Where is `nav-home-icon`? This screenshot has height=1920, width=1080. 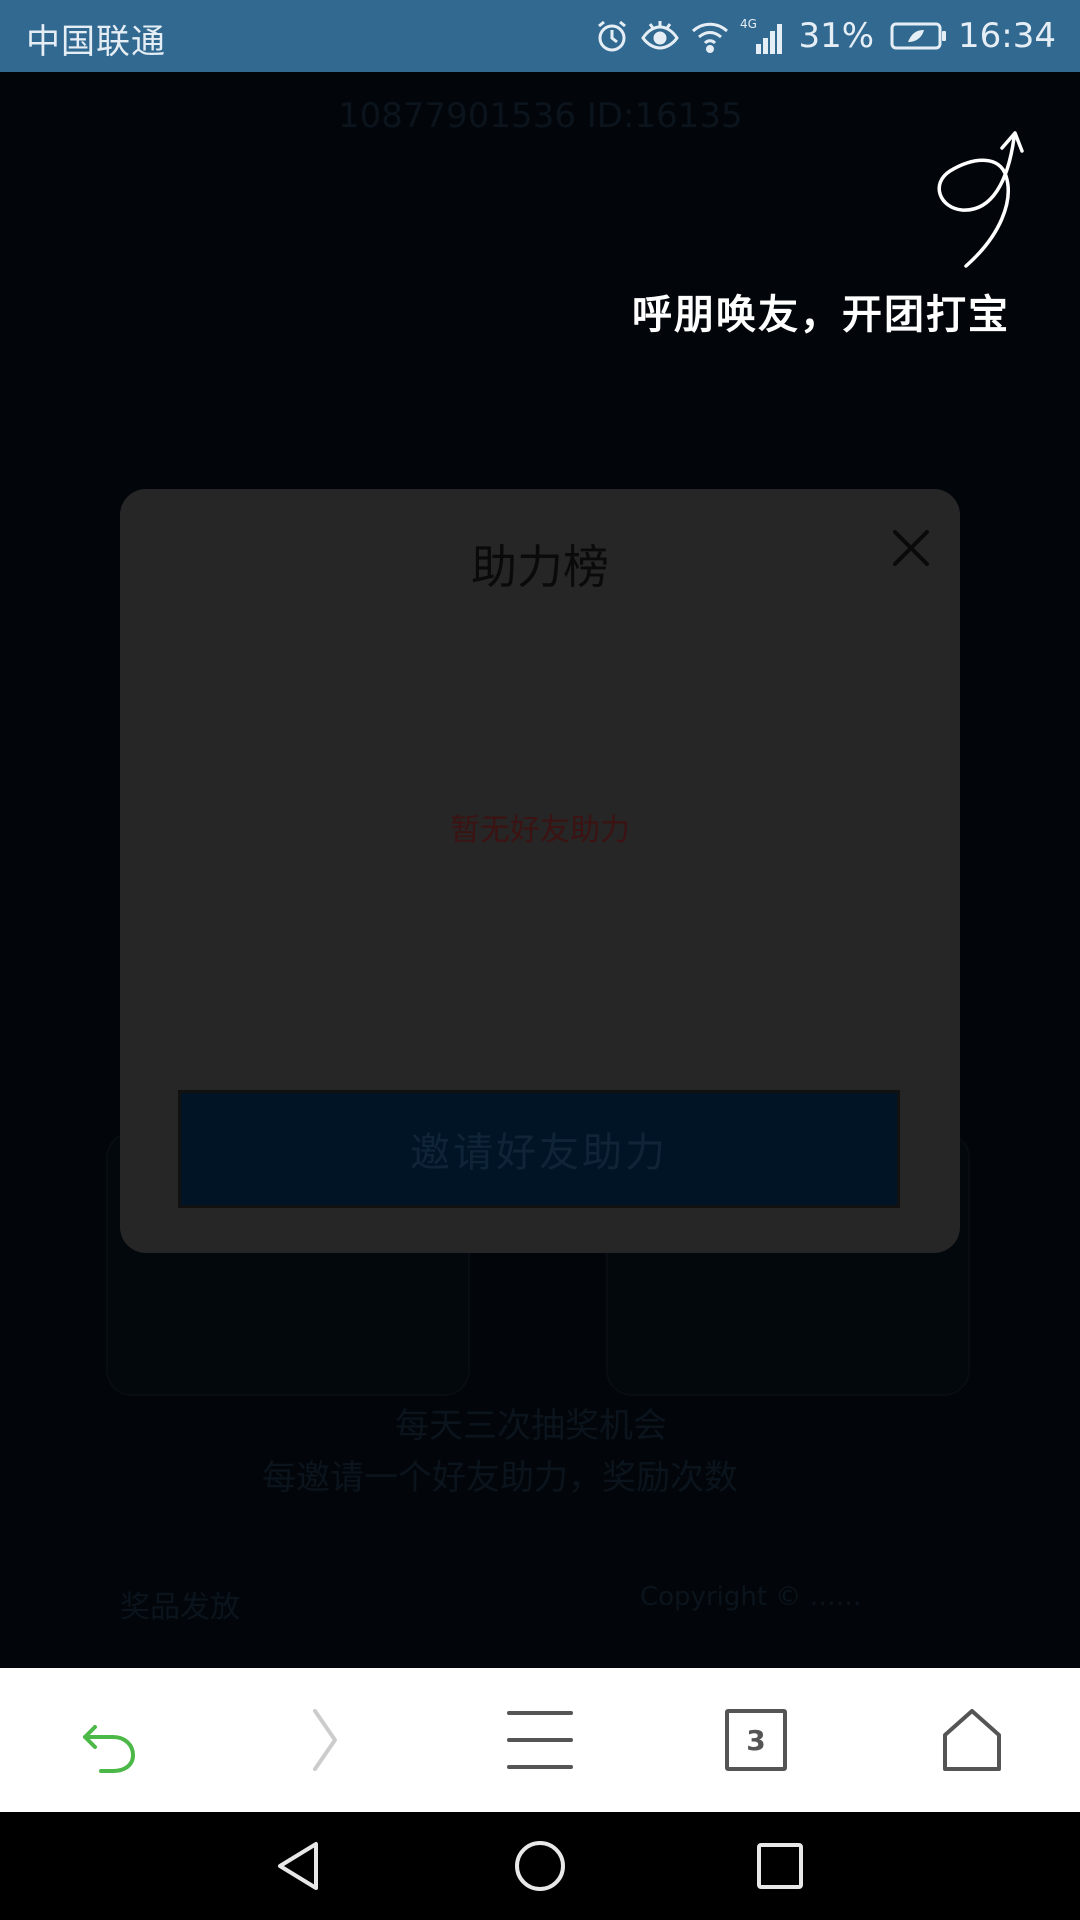
nav-home-icon is located at coordinates (540, 1866).